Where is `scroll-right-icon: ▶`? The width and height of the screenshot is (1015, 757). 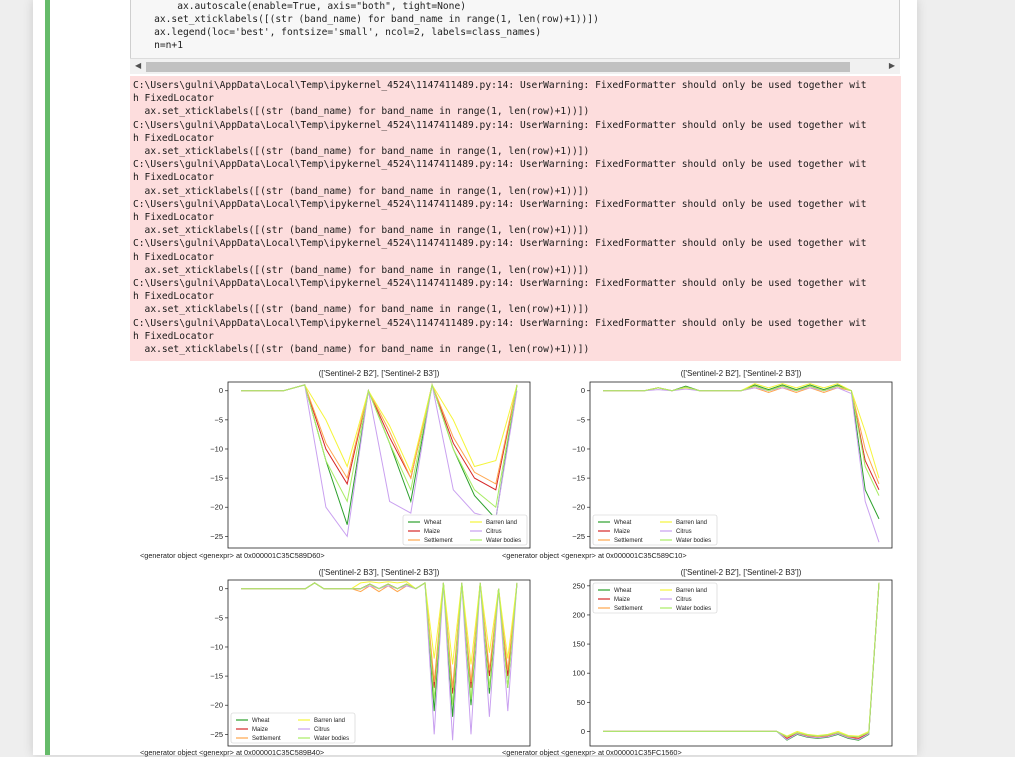
scroll-right-icon: ▶ is located at coordinates (892, 66).